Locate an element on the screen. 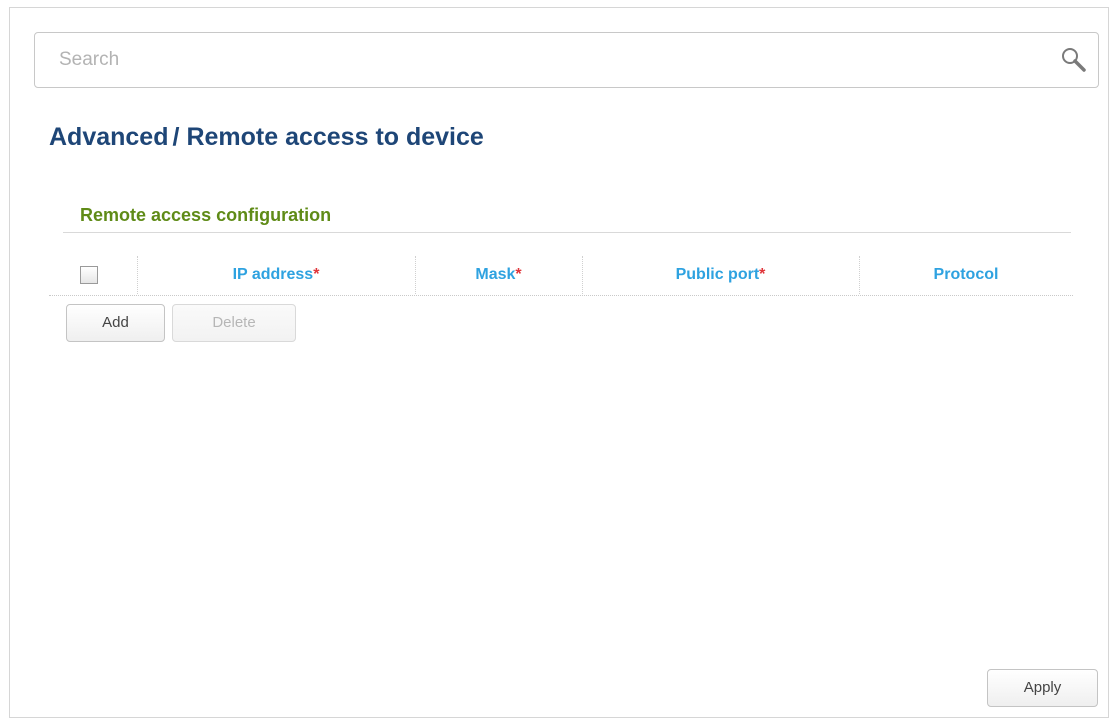 The image size is (1119, 725). apply-button: Apply is located at coordinates (1042, 688).